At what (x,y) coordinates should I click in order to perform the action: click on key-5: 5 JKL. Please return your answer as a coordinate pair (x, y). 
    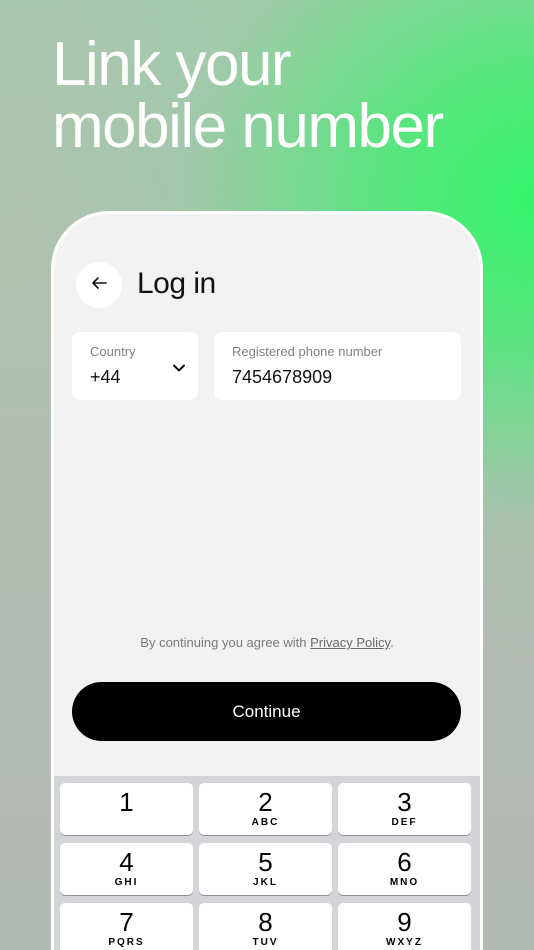
    Looking at the image, I should click on (265, 869).